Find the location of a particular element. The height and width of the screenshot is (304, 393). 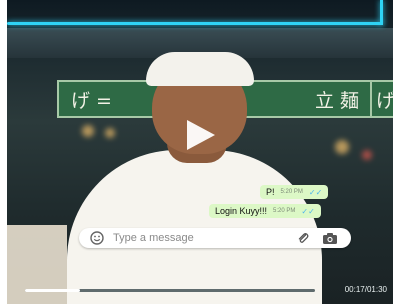

shop-sign-edge: げ is located at coordinates (381, 99).